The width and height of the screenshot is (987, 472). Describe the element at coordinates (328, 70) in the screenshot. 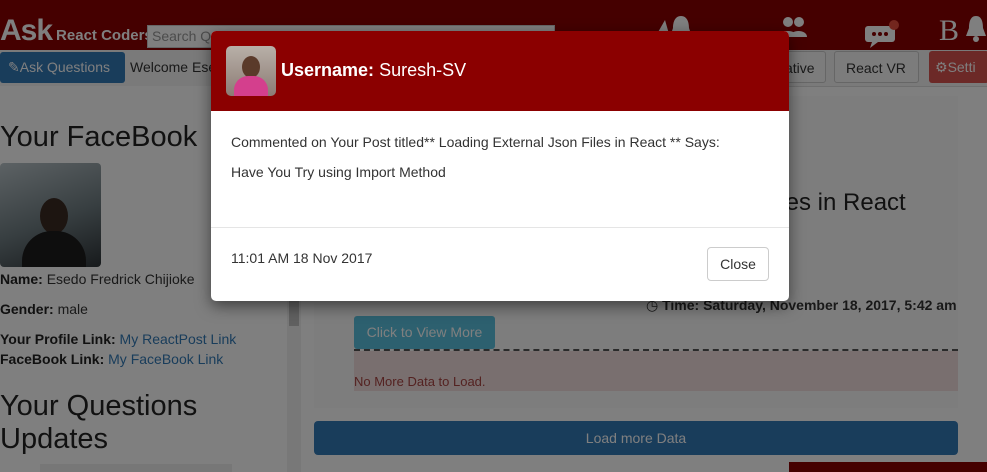

I see `username-label: Username:` at that location.